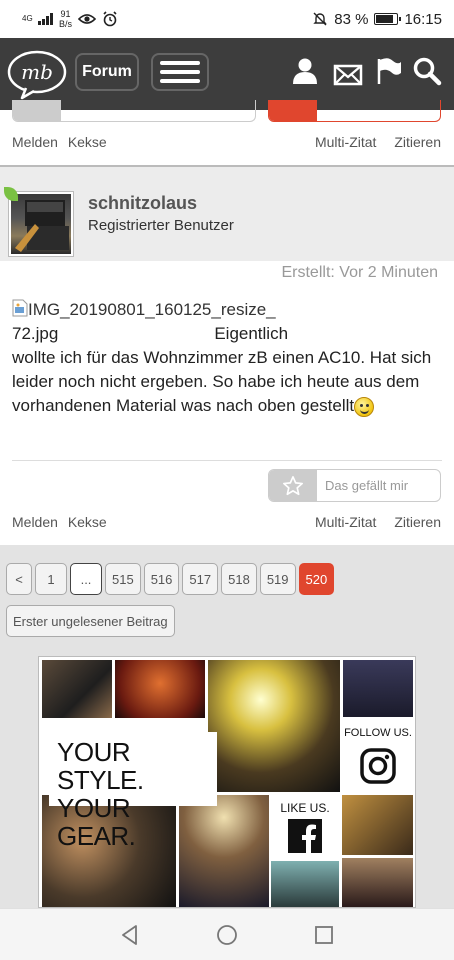 Image resolution: width=454 pixels, height=960 pixels. What do you see at coordinates (251, 333) in the screenshot?
I see `post-text-first: Eigentlich` at bounding box center [251, 333].